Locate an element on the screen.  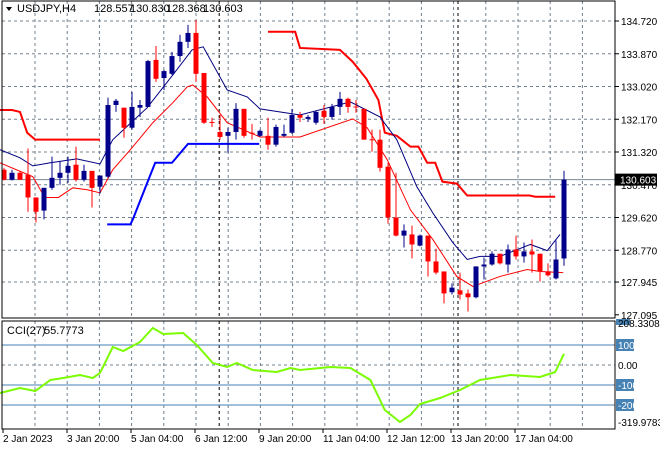
time-tick-label: 2 Jan 2023 is located at coordinates (28, 439).